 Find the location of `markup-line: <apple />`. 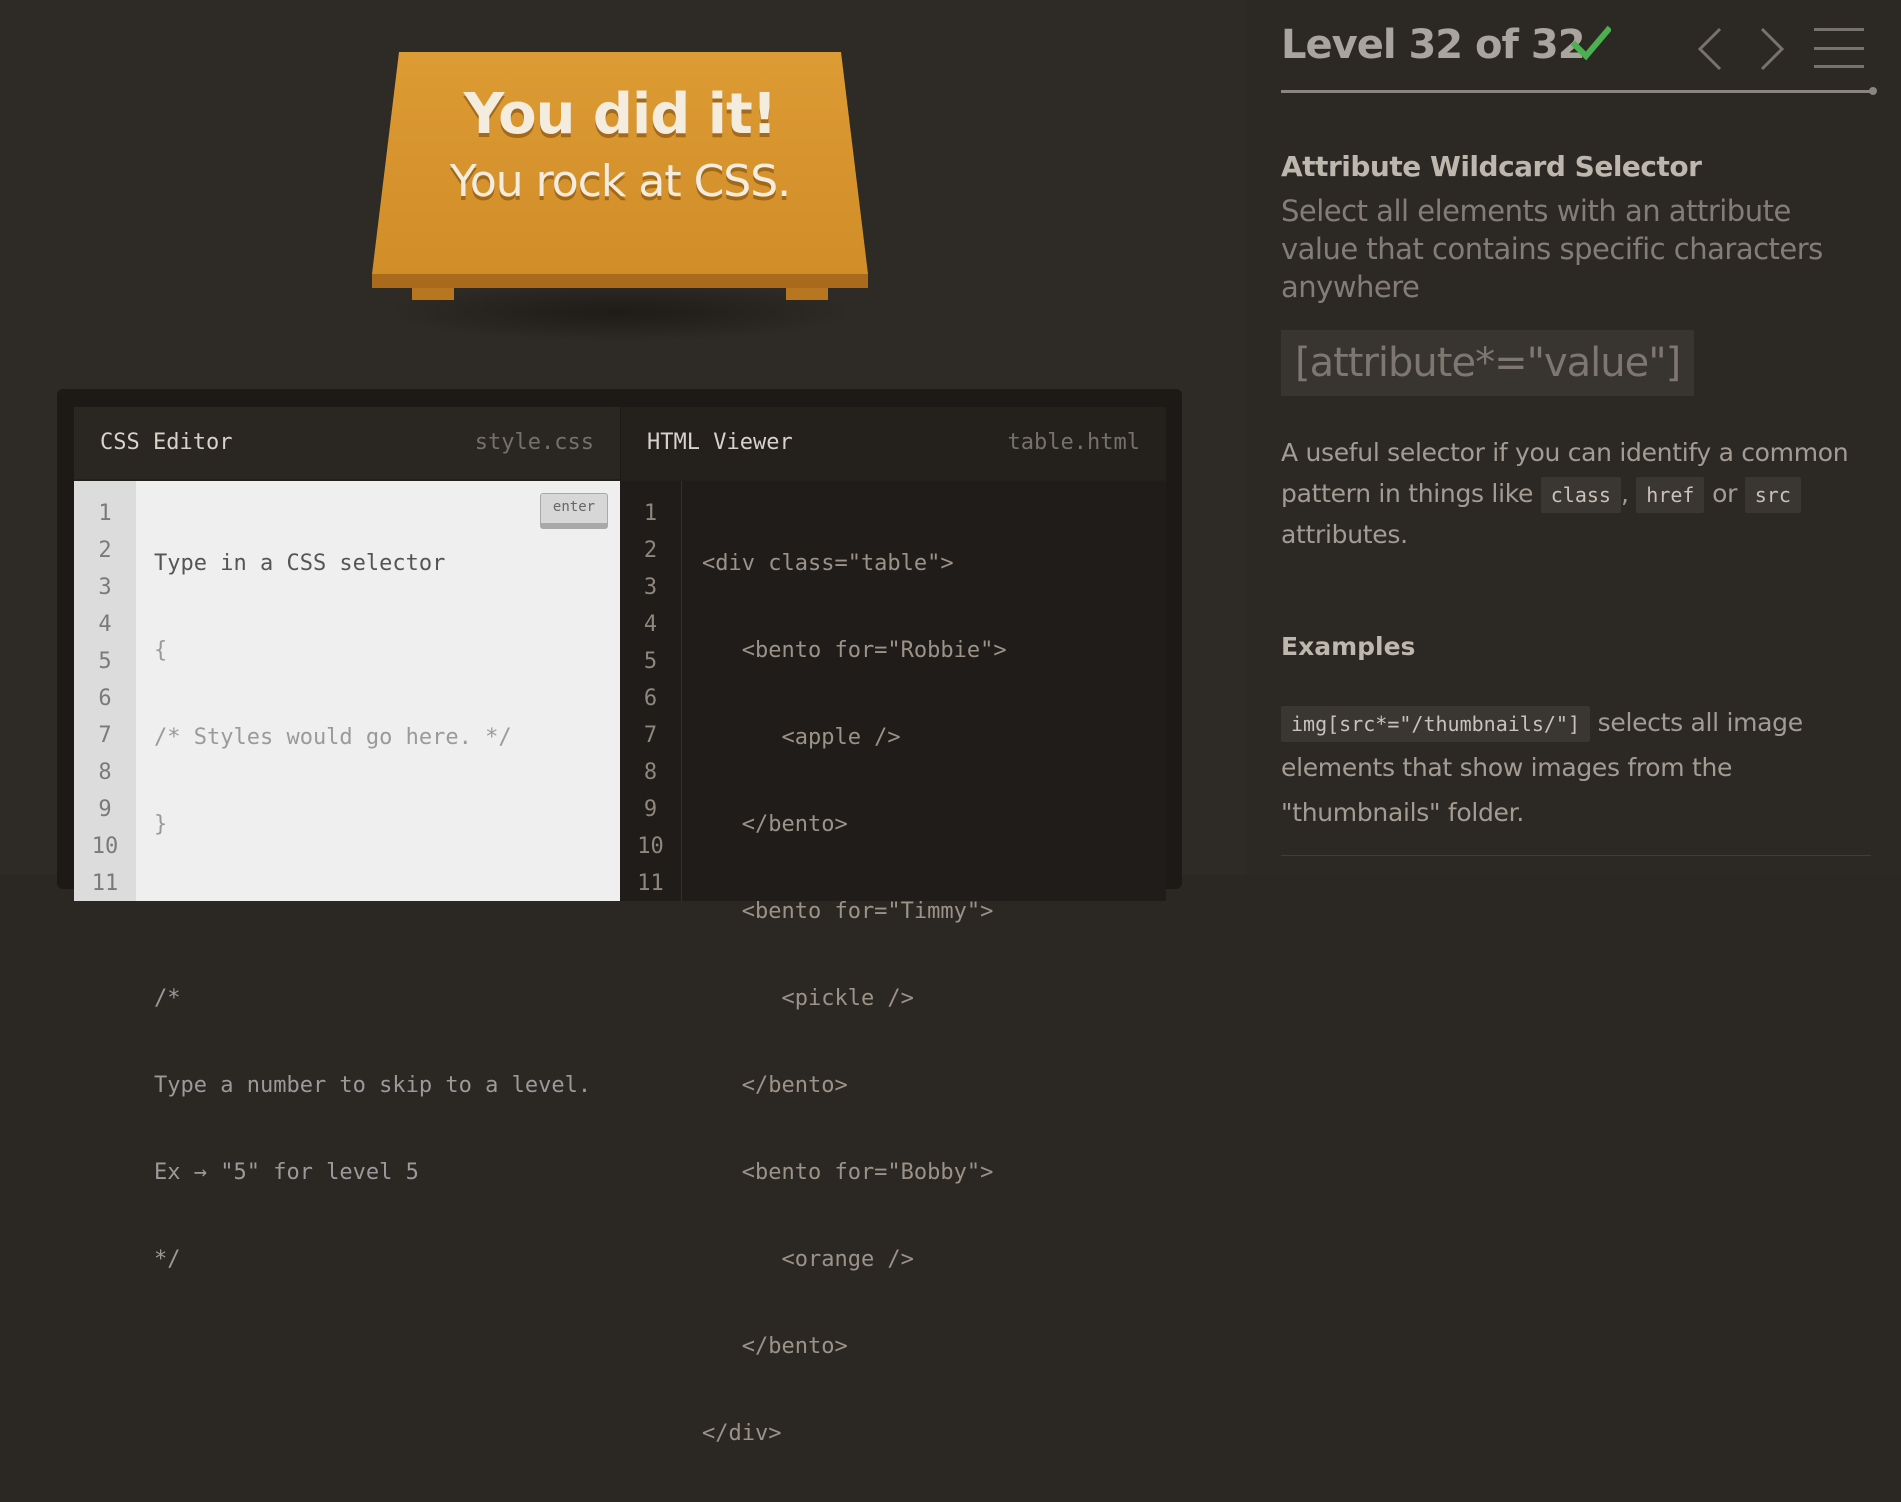

markup-line: <apple /> is located at coordinates (934, 737).